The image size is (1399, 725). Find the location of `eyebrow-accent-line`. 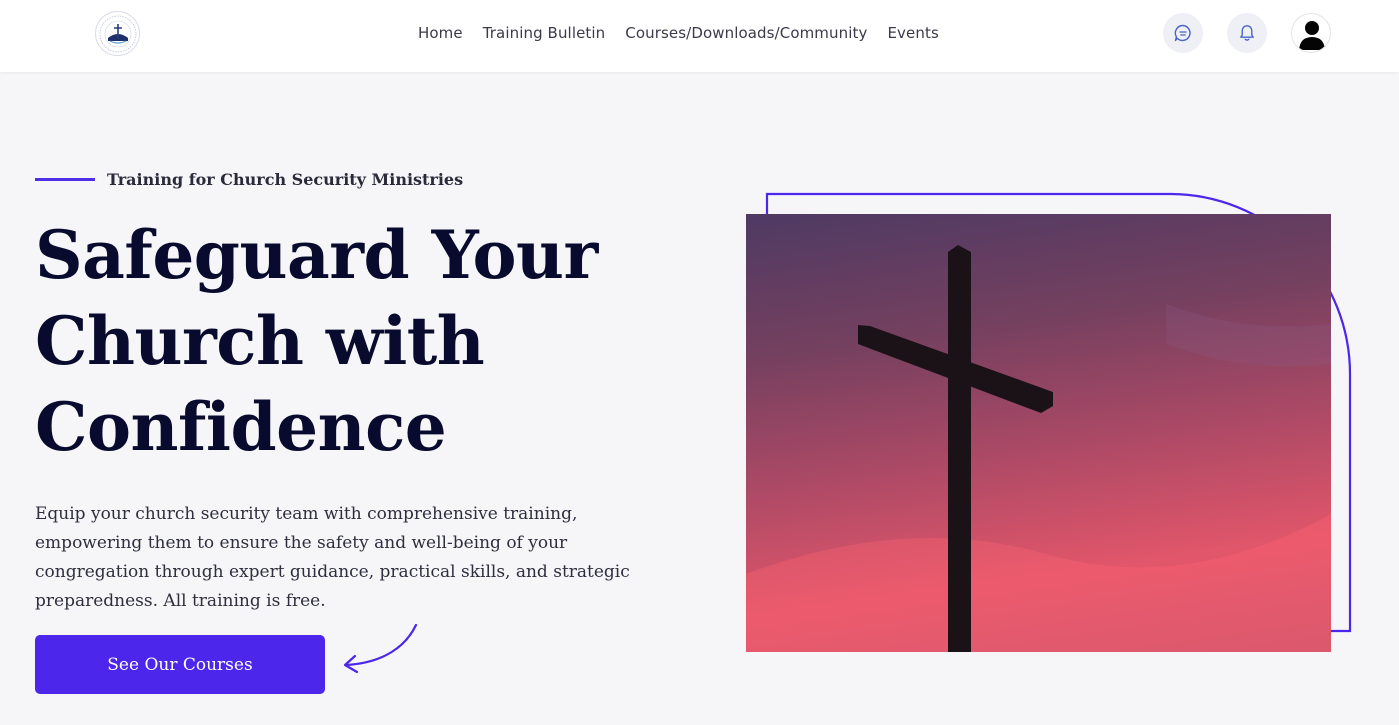

eyebrow-accent-line is located at coordinates (65, 179).